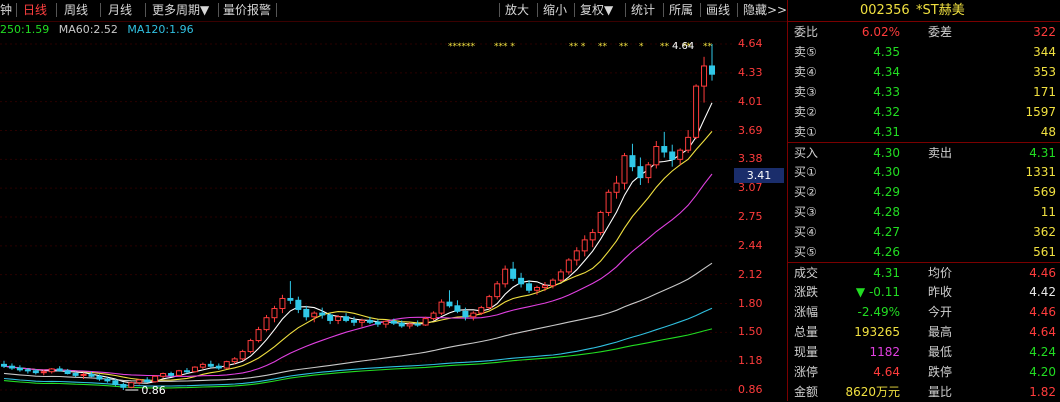 Image resolution: width=1060 pixels, height=402 pixels. I want to click on stat-label: 涨停, so click(806, 372).